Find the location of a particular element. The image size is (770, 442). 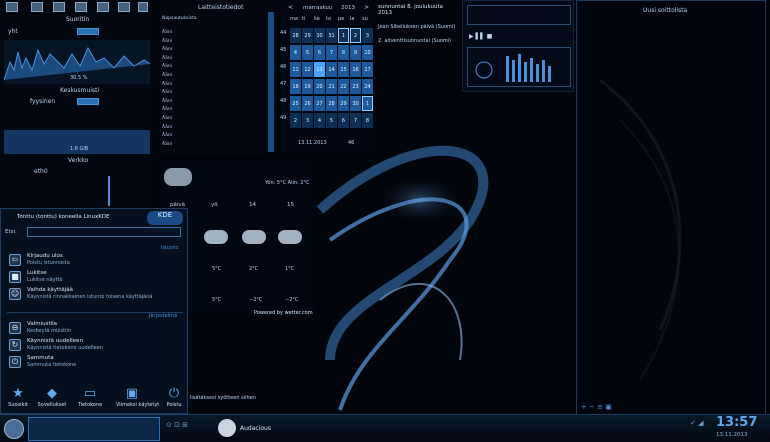

menu-item-shutdown: ⏻ Sammuta Sammuta tietokone is located at coordinates (96, 362).